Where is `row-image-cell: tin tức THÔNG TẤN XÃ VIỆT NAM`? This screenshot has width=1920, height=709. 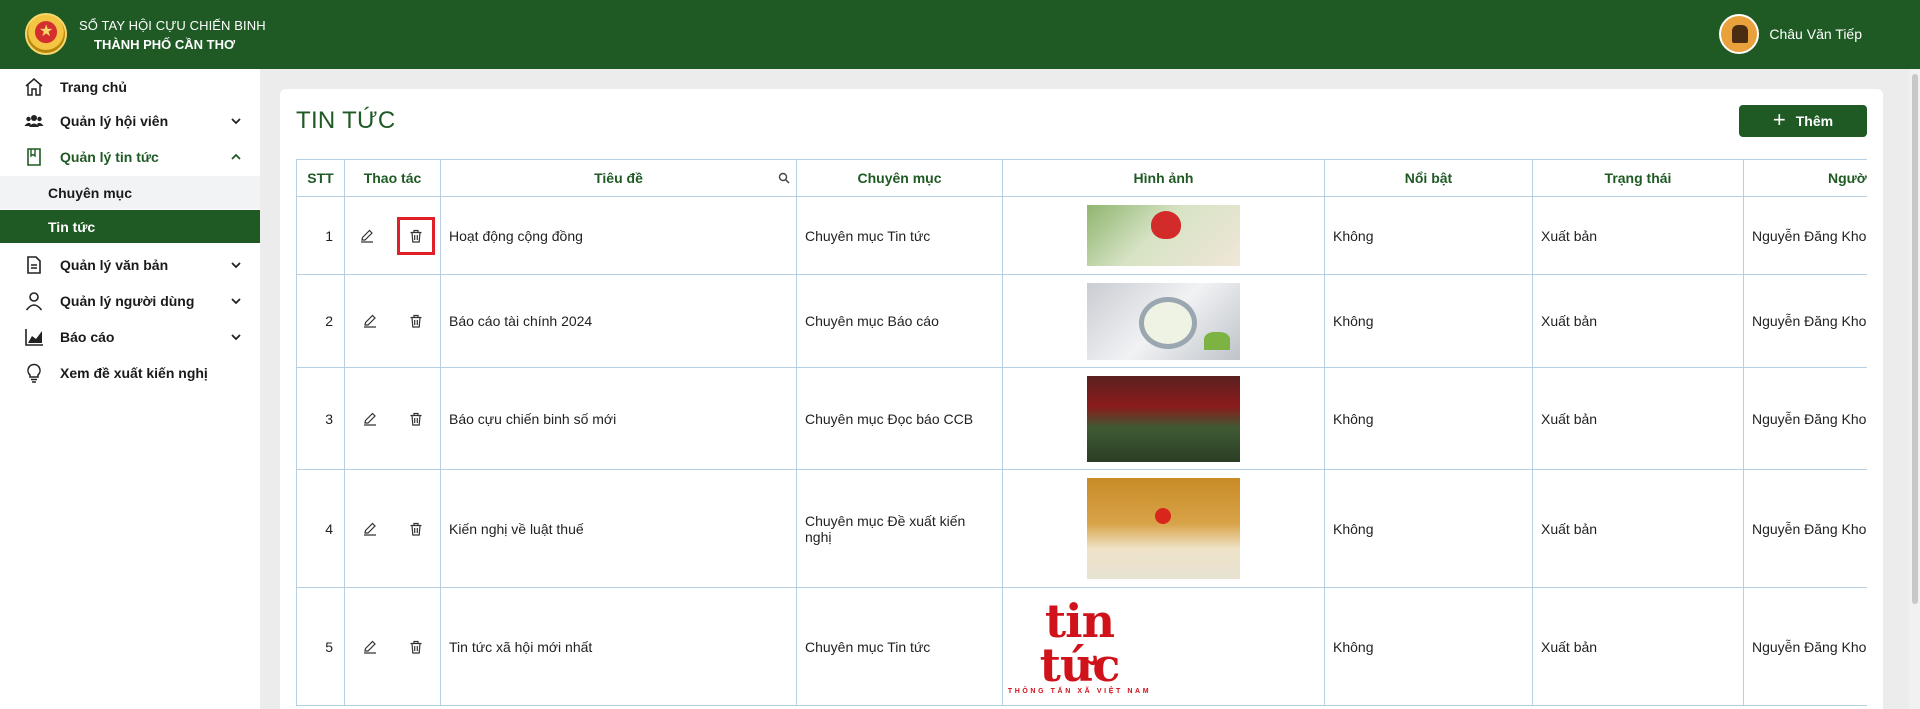 row-image-cell: tin tức THÔNG TẤN XÃ VIỆT NAM is located at coordinates (1163, 646).